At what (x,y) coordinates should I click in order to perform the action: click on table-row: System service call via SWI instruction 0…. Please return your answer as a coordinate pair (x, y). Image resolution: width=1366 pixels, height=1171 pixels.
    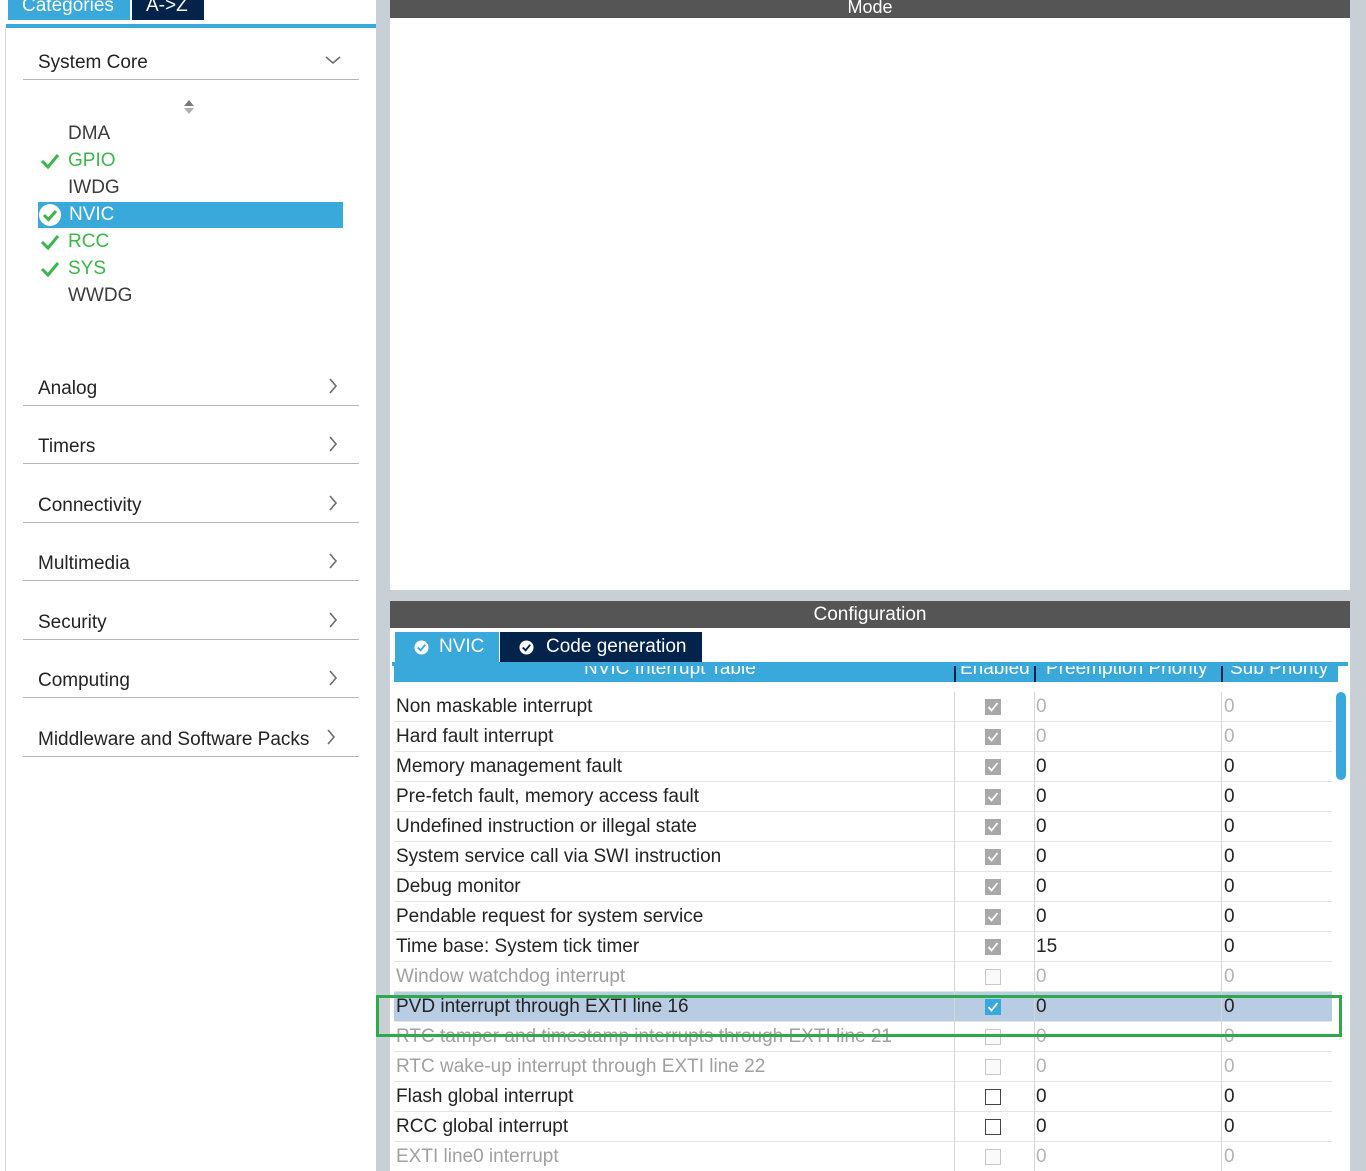
    Looking at the image, I should click on (863, 857).